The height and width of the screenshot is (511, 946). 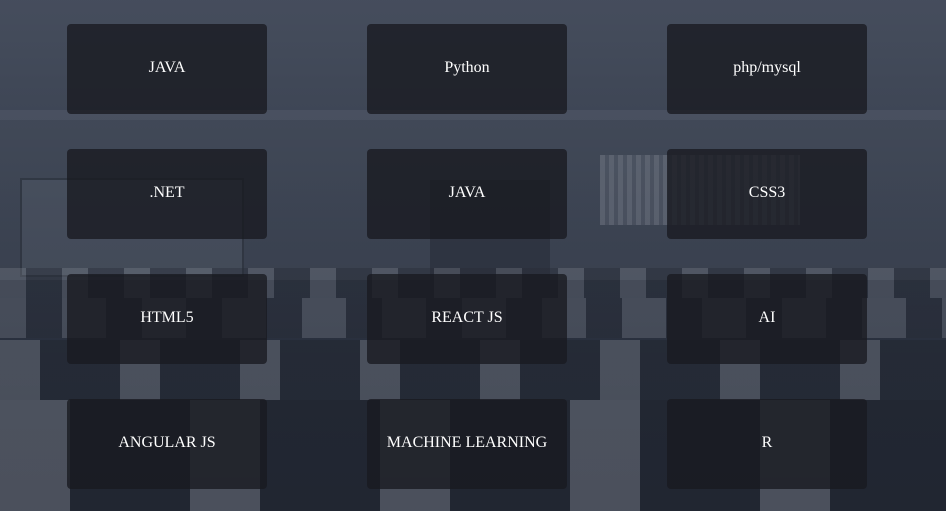 I want to click on course-card-angular-js: ANGULAR JS, so click(x=167, y=444).